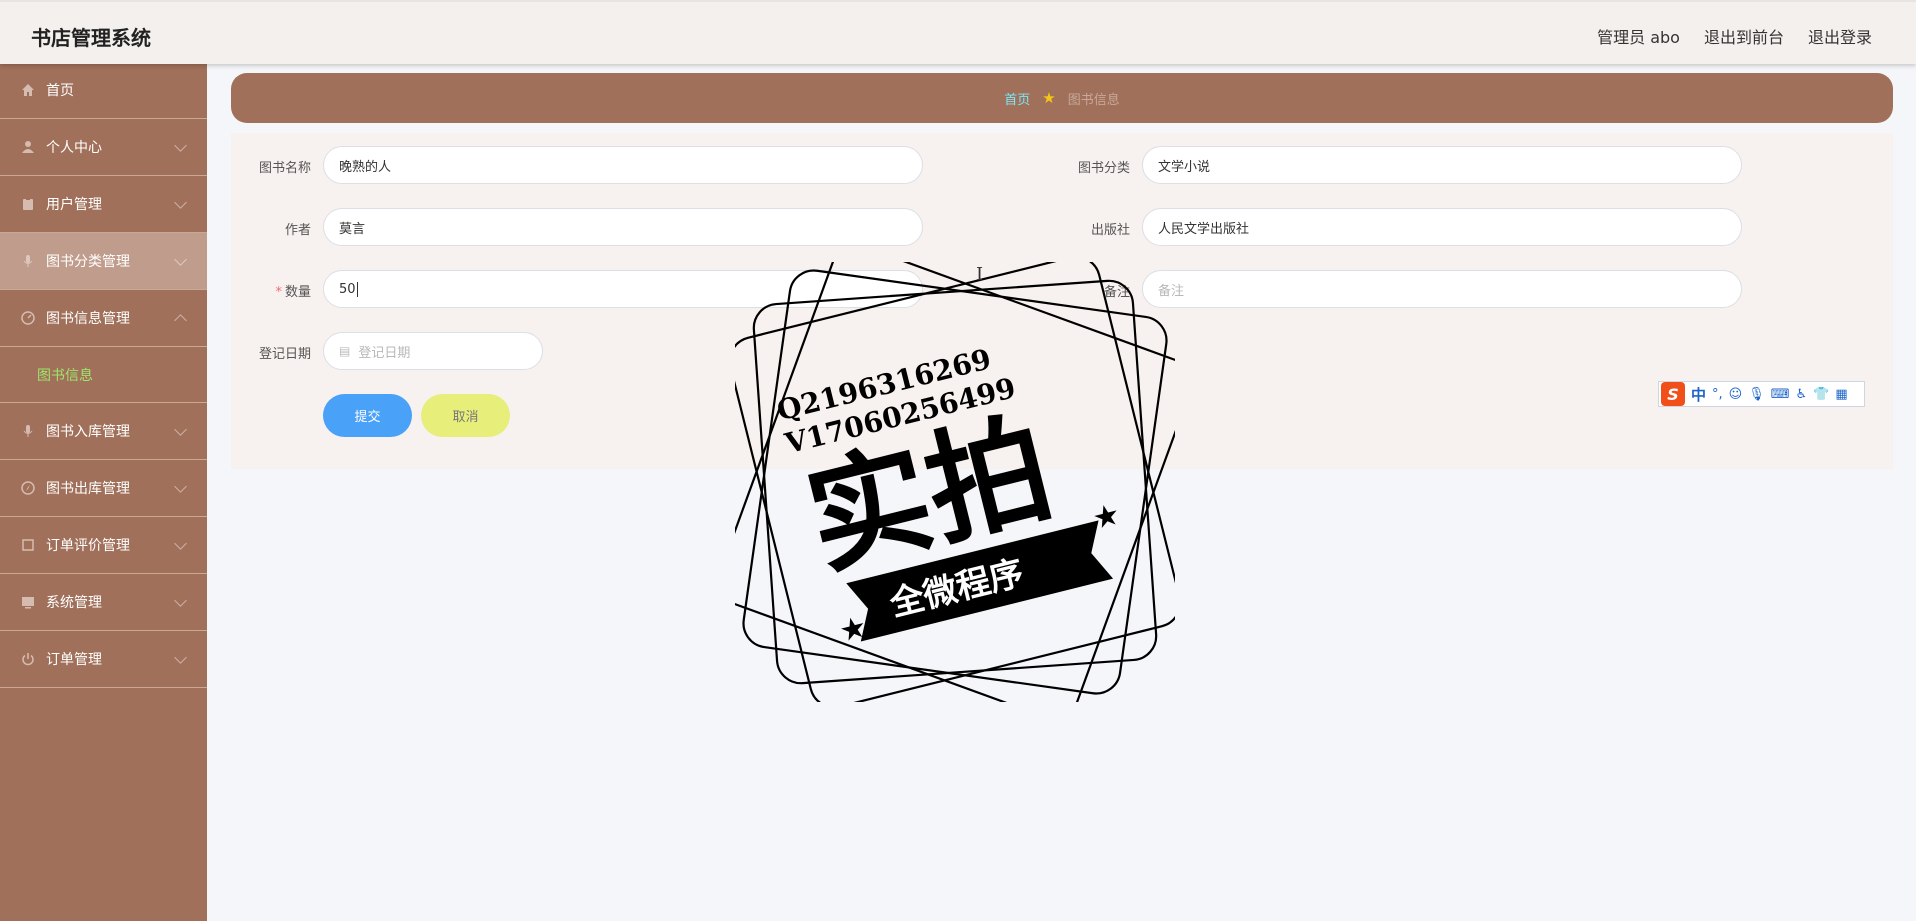 The image size is (1916, 921). What do you see at coordinates (180, 320) in the screenshot?
I see `chevron-up-icon` at bounding box center [180, 320].